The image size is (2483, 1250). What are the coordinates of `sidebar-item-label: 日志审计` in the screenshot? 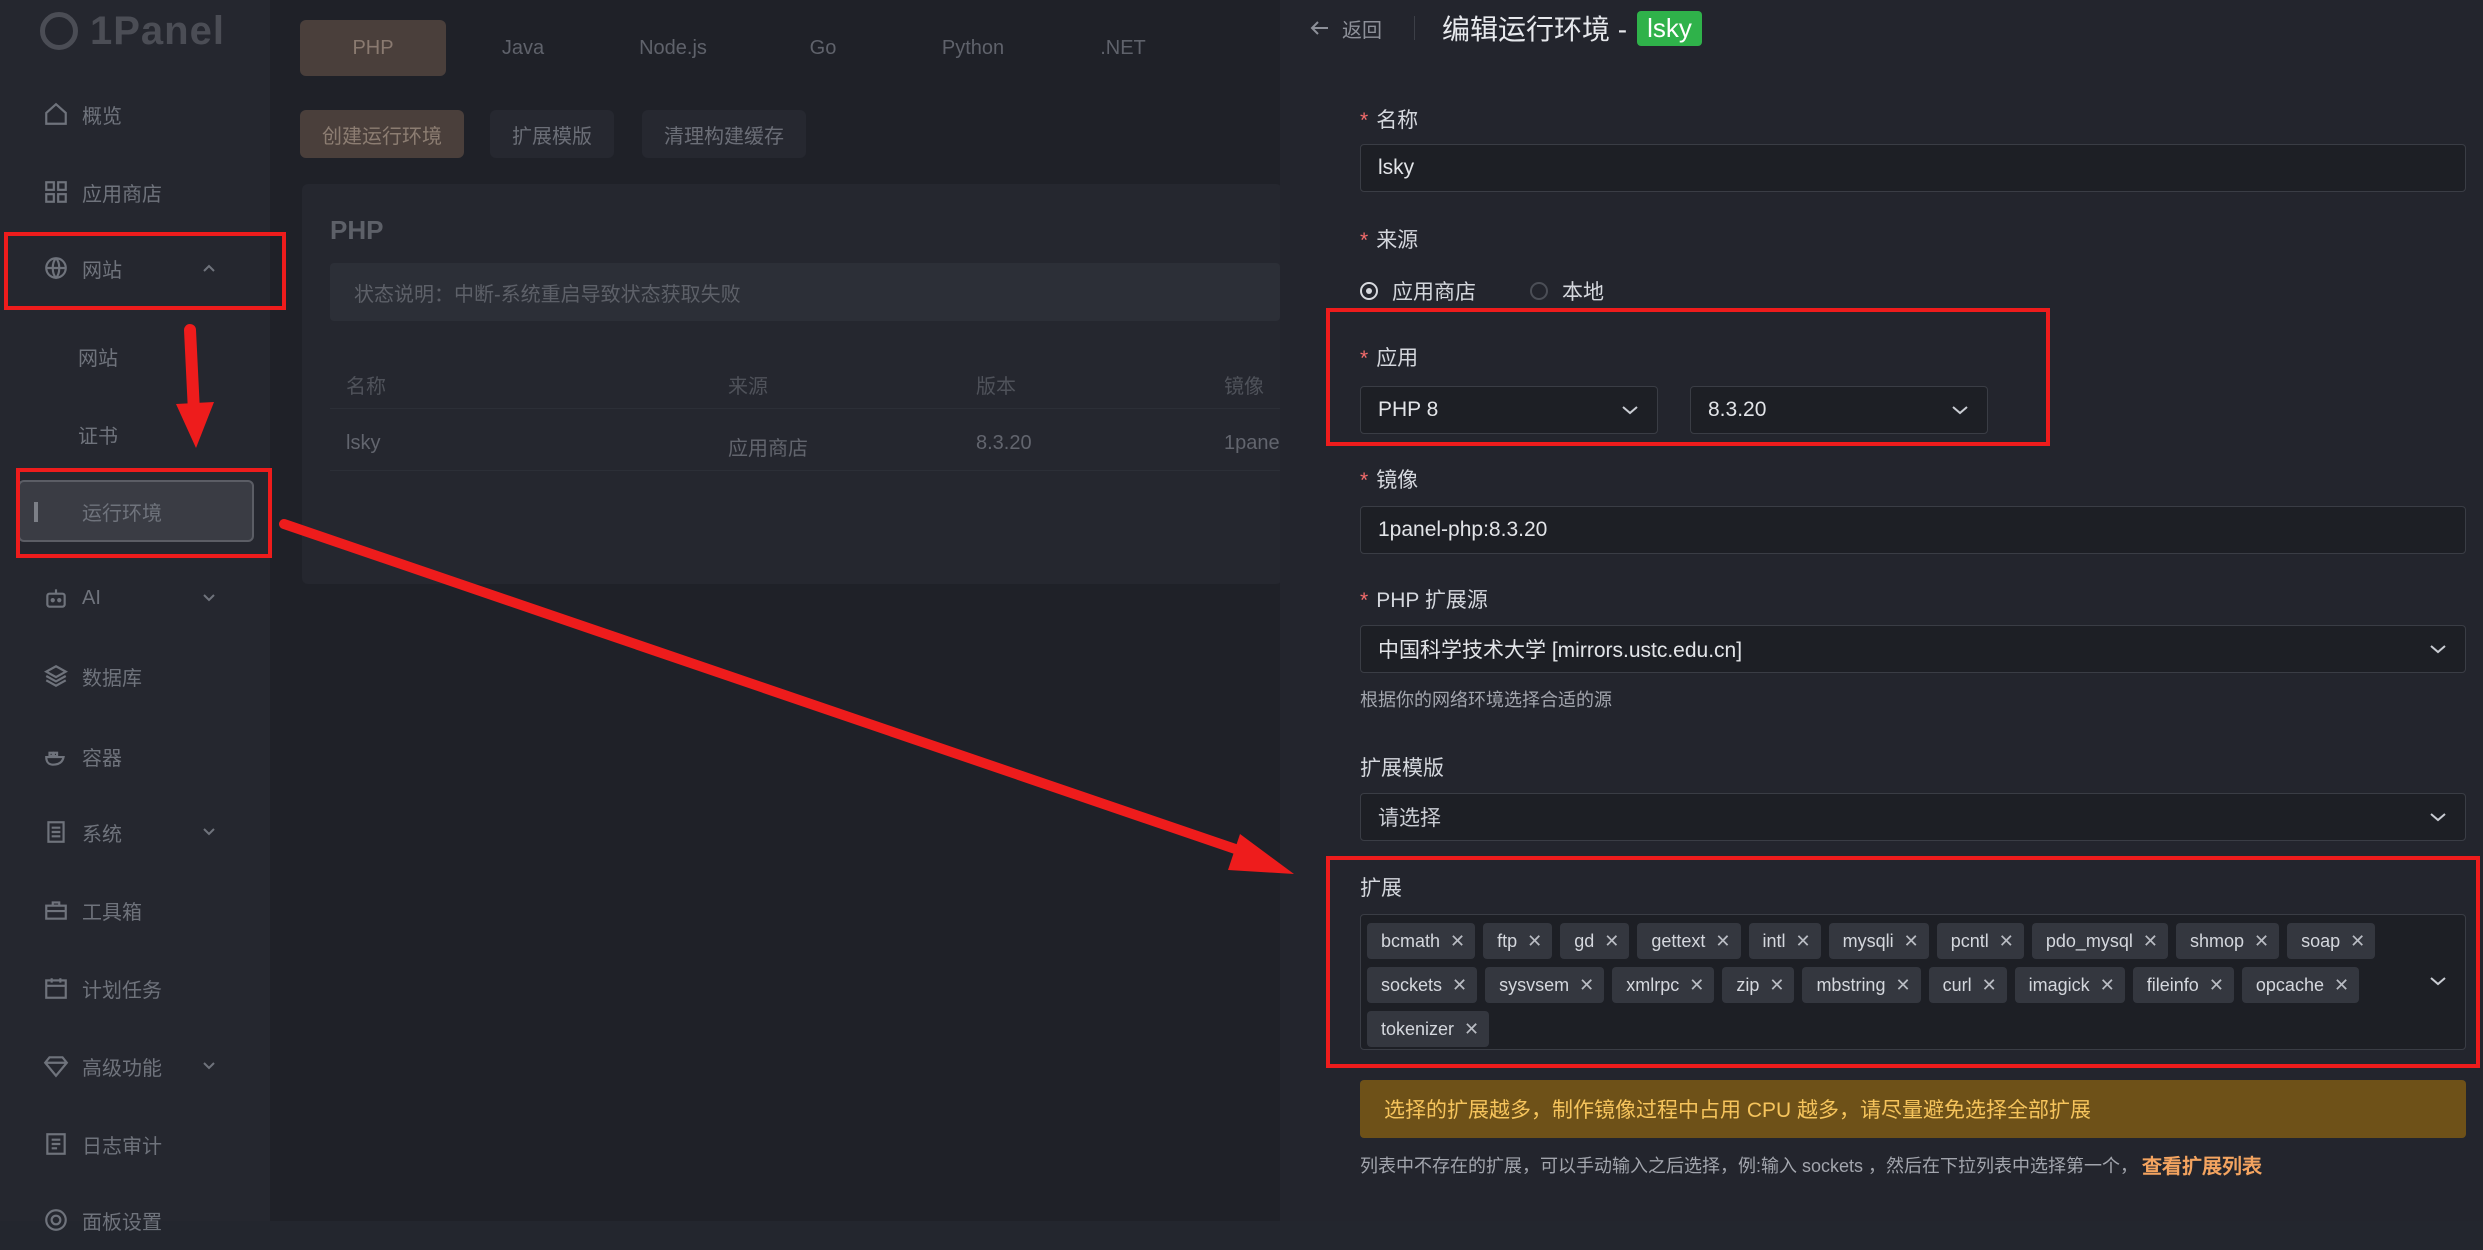 It's located at (122, 1146).